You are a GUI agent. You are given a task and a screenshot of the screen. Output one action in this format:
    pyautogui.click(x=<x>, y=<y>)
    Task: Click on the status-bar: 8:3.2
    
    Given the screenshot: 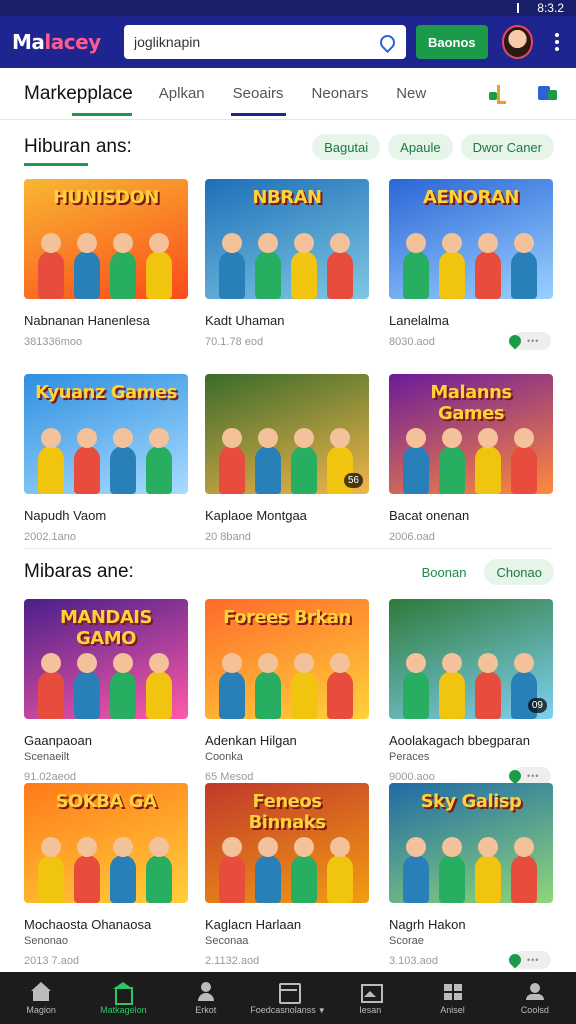 What is the action you would take?
    pyautogui.click(x=288, y=8)
    